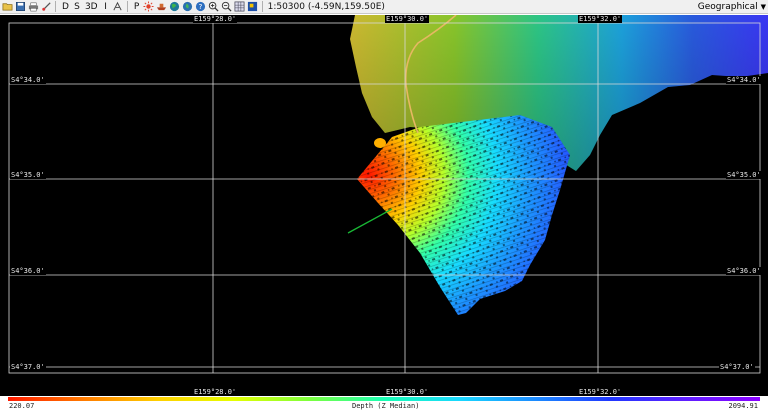  I want to click on ship-icon, so click(162, 7).